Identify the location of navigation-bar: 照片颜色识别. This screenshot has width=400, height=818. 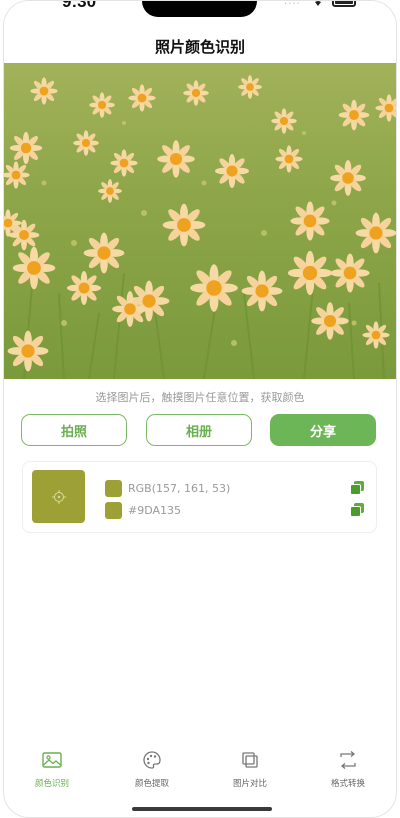
(200, 47).